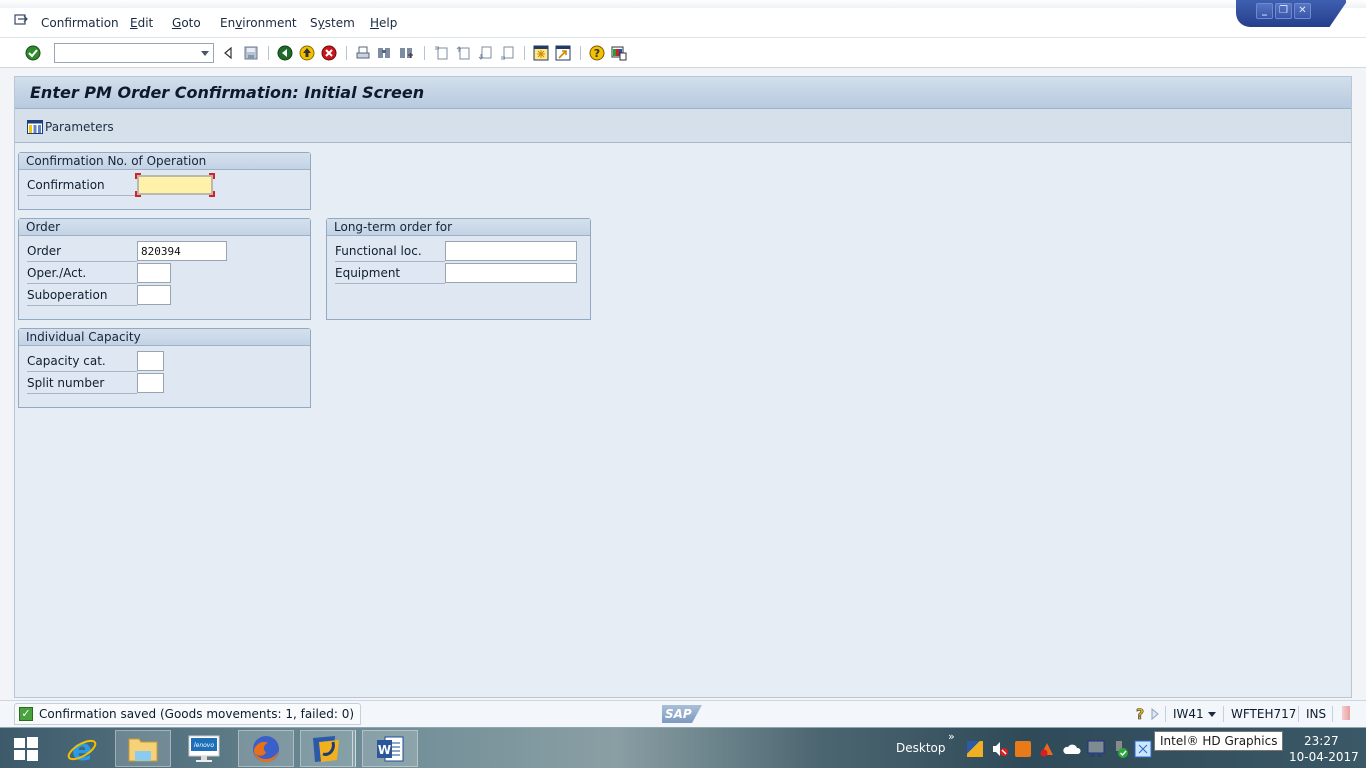 Image resolution: width=1366 pixels, height=768 pixels. Describe the element at coordinates (390, 253) in the screenshot. I see `functional-loc-label: Functional loc.` at that location.